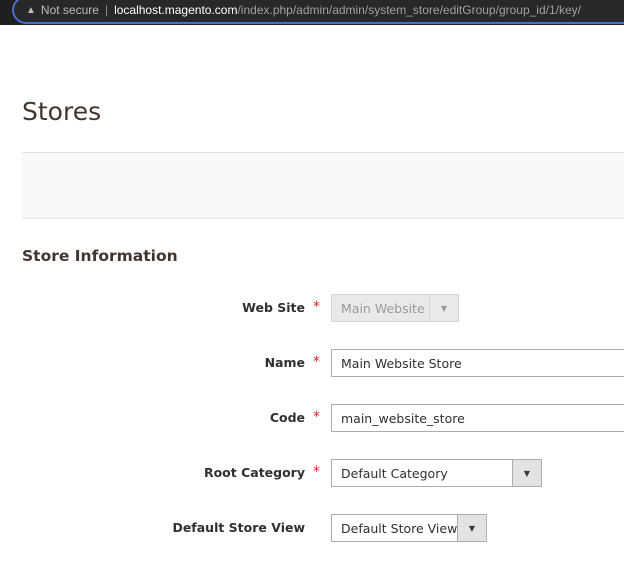  Describe the element at coordinates (312, 528) in the screenshot. I see `row-default-store-view: Default Store View Default Store View ▼` at that location.